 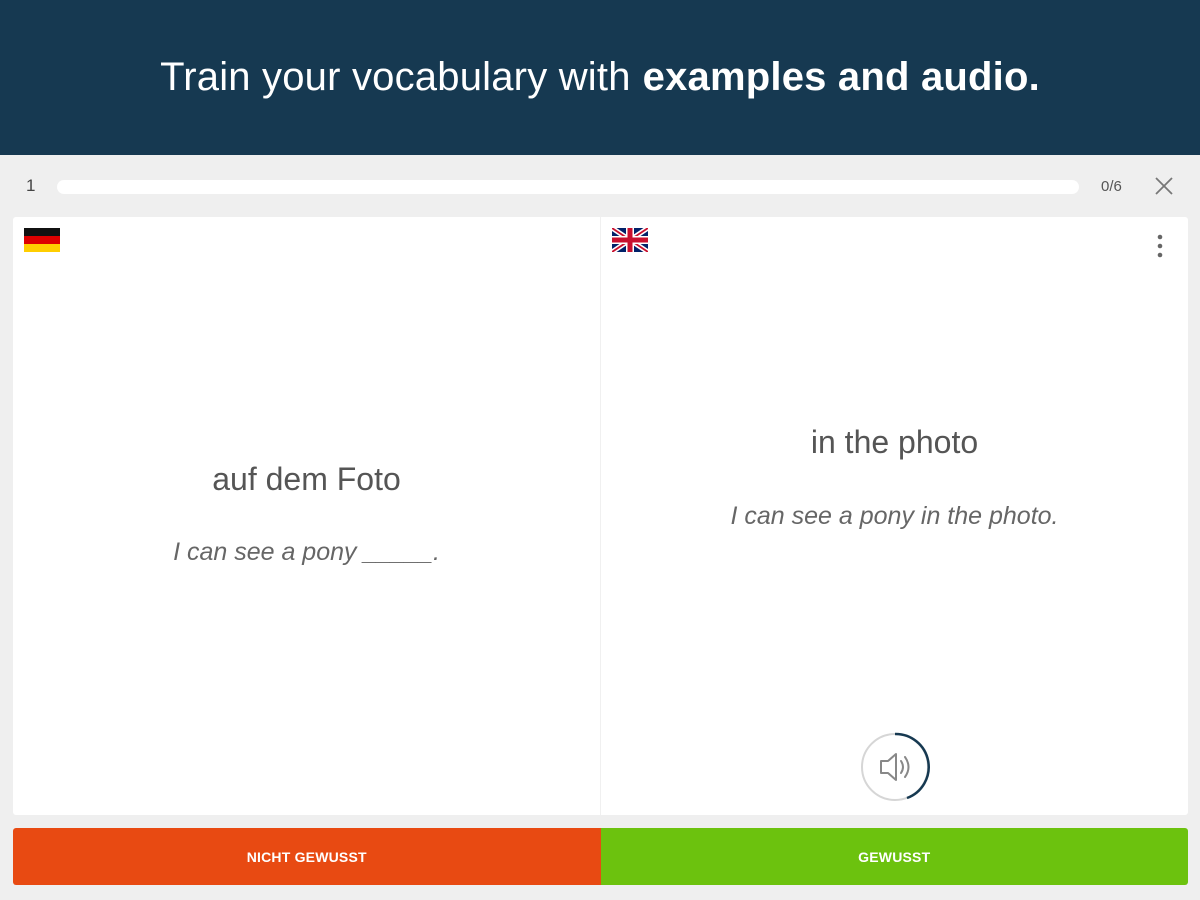 I want to click on card-number: 1, so click(x=31, y=185).